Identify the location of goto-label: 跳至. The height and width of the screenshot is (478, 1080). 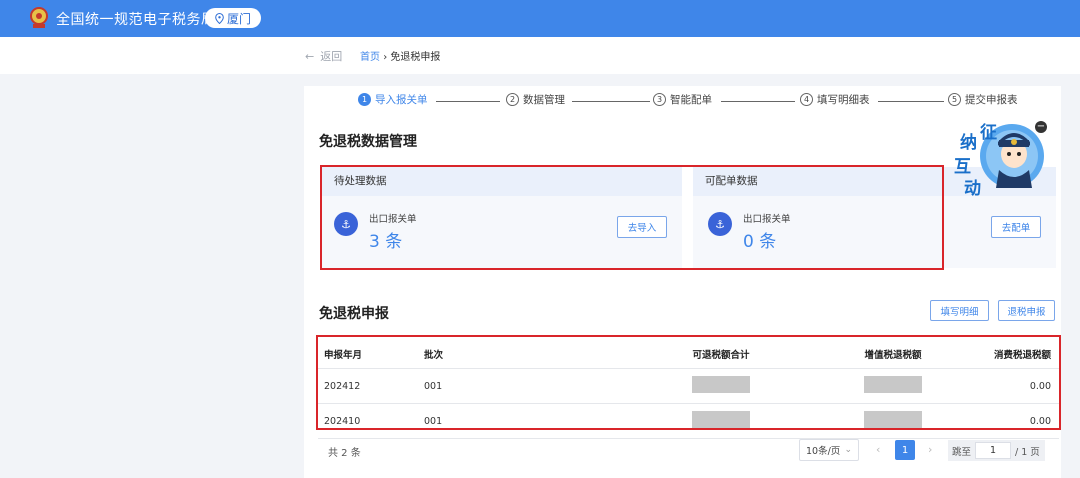
(962, 452).